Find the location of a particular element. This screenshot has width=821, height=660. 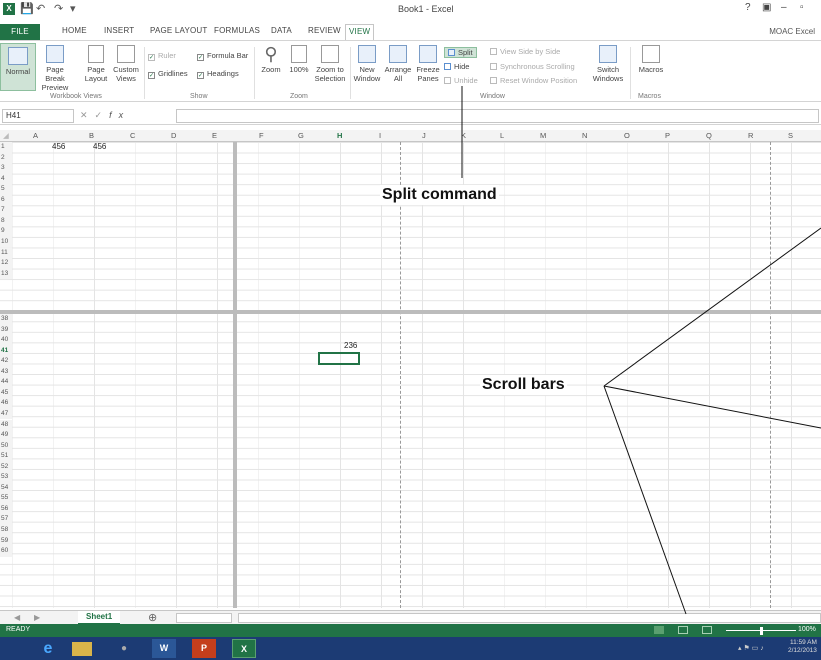

tab-data: DATA is located at coordinates (281, 30).